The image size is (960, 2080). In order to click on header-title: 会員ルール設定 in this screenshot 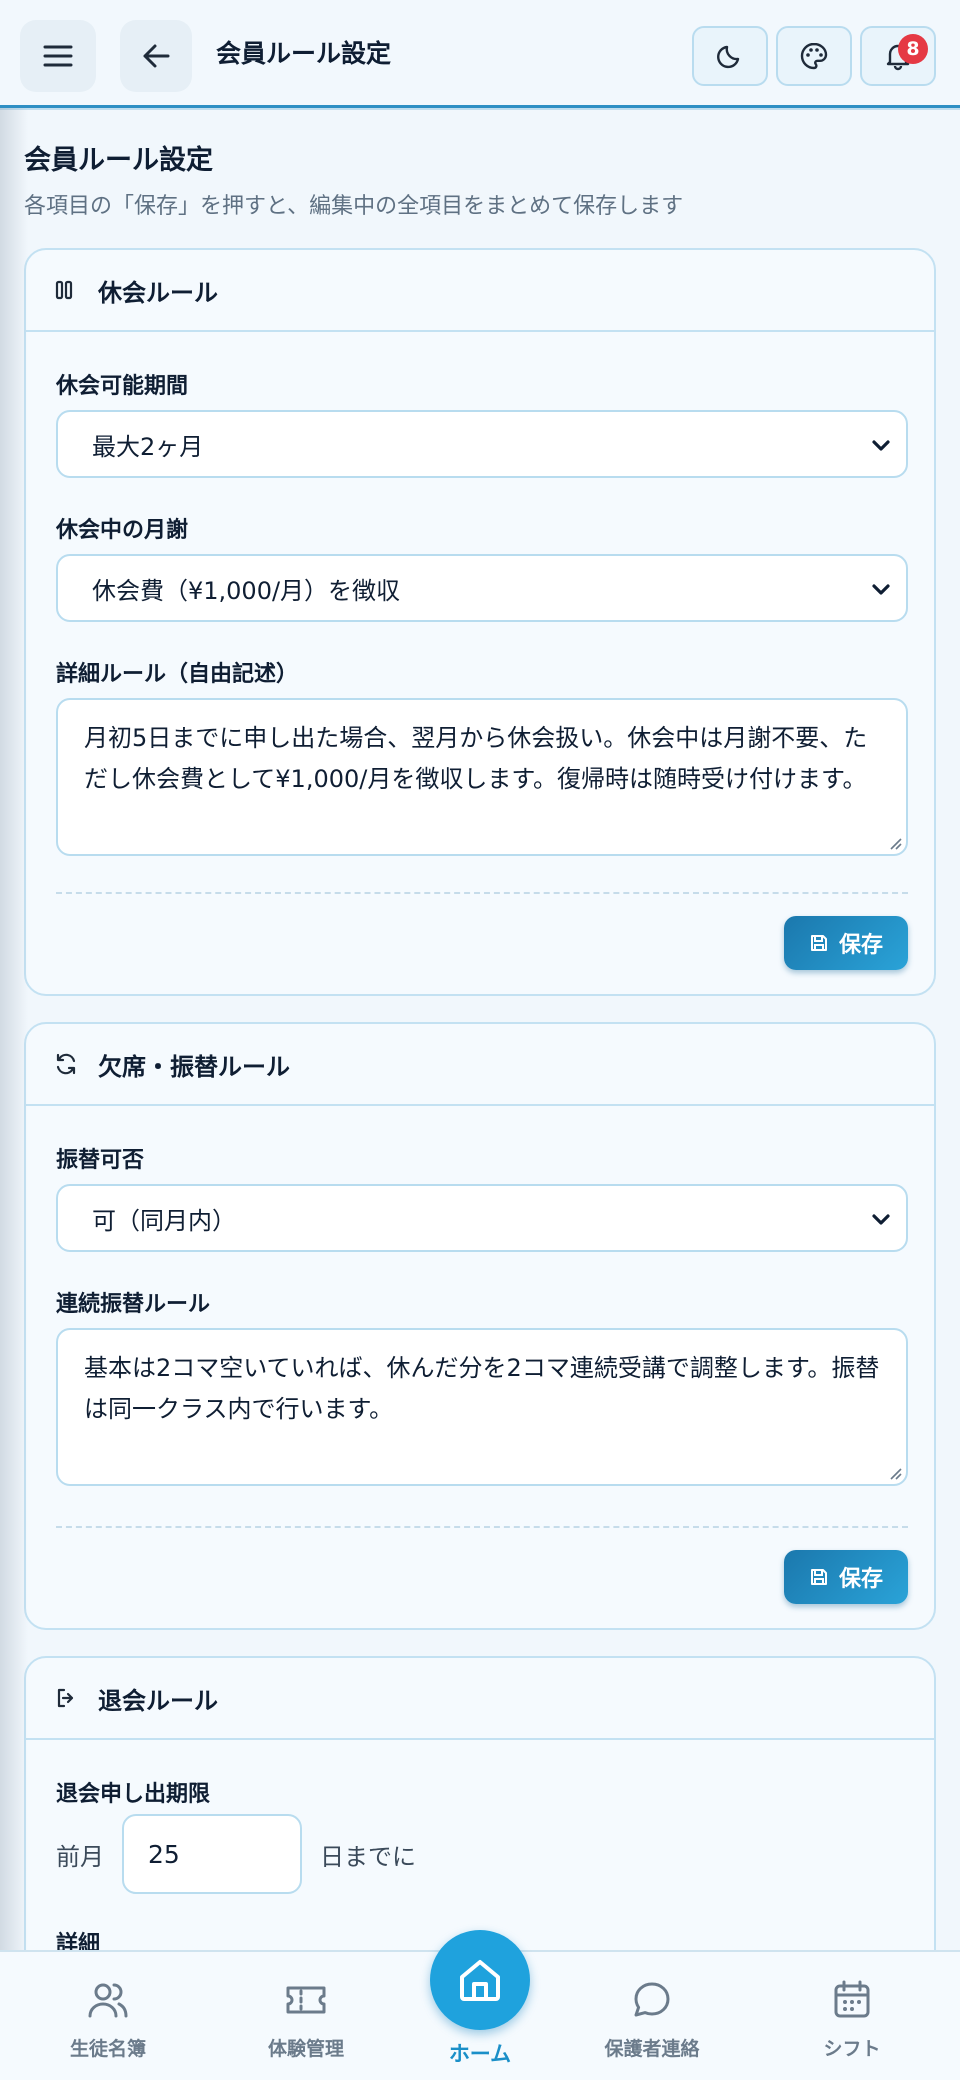, I will do `click(304, 53)`.